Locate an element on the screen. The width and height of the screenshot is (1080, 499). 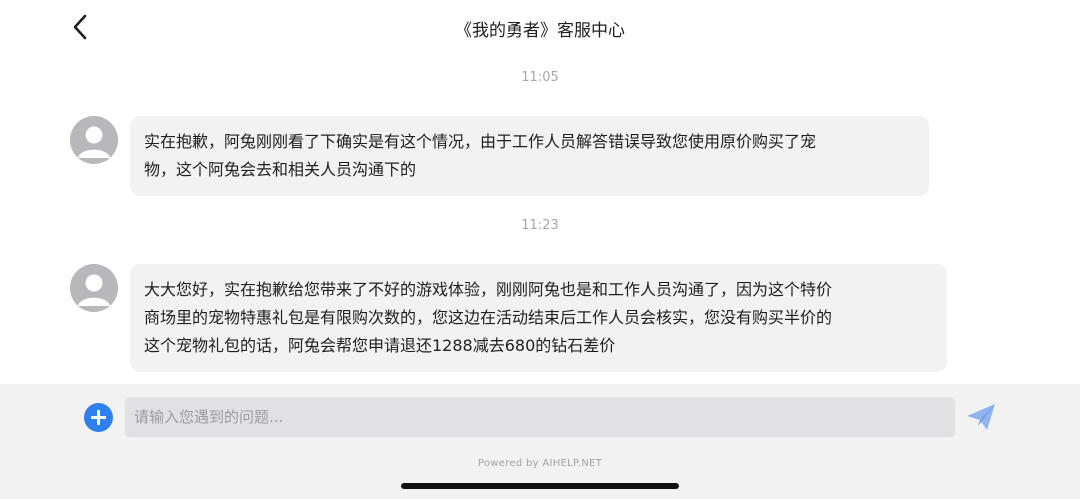
header: 《我的勇者》客服中心 is located at coordinates (540, 28).